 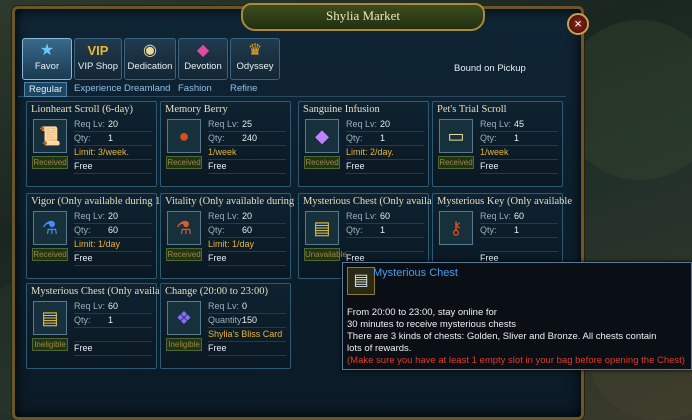 I want to click on close-button: ×, so click(x=578, y=24).